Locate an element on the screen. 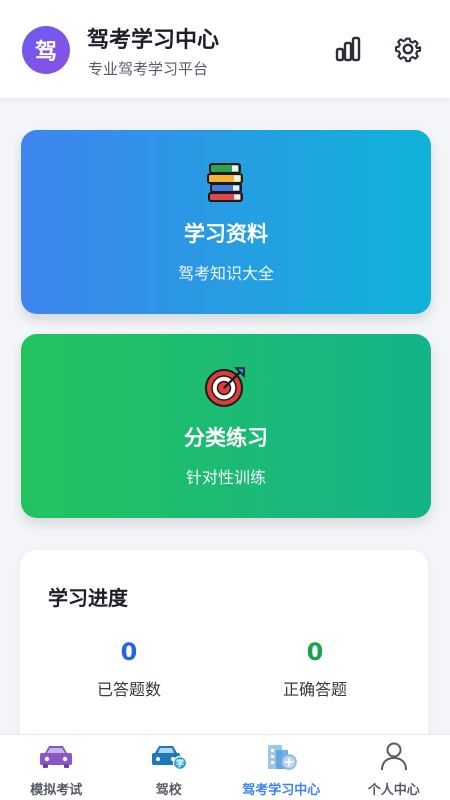 The width and height of the screenshot is (450, 800). progress-title: 学习进度 is located at coordinates (88, 598).